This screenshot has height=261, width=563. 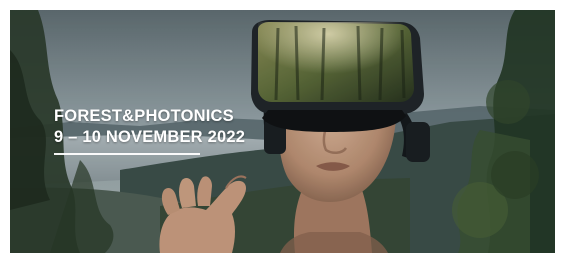 I want to click on caption-underline, so click(x=127, y=154).